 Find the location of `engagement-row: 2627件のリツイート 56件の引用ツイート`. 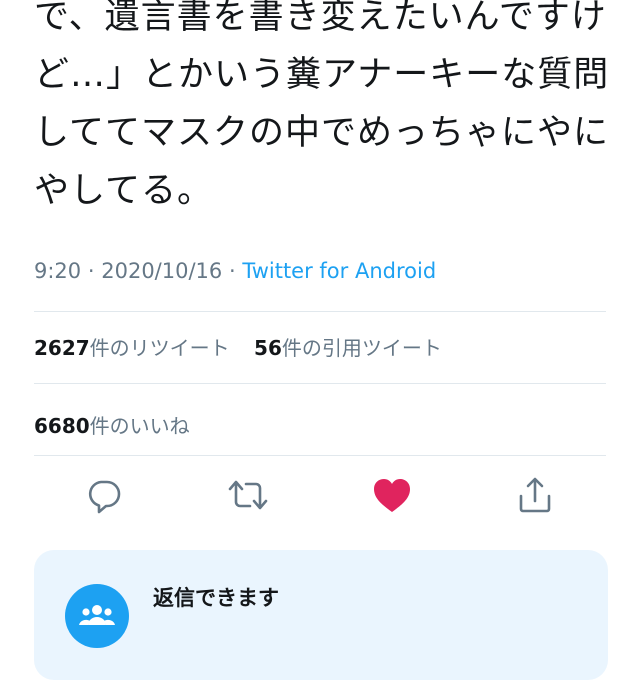

engagement-row: 2627件のリツイート 56件の引用ツイート is located at coordinates (242, 347).